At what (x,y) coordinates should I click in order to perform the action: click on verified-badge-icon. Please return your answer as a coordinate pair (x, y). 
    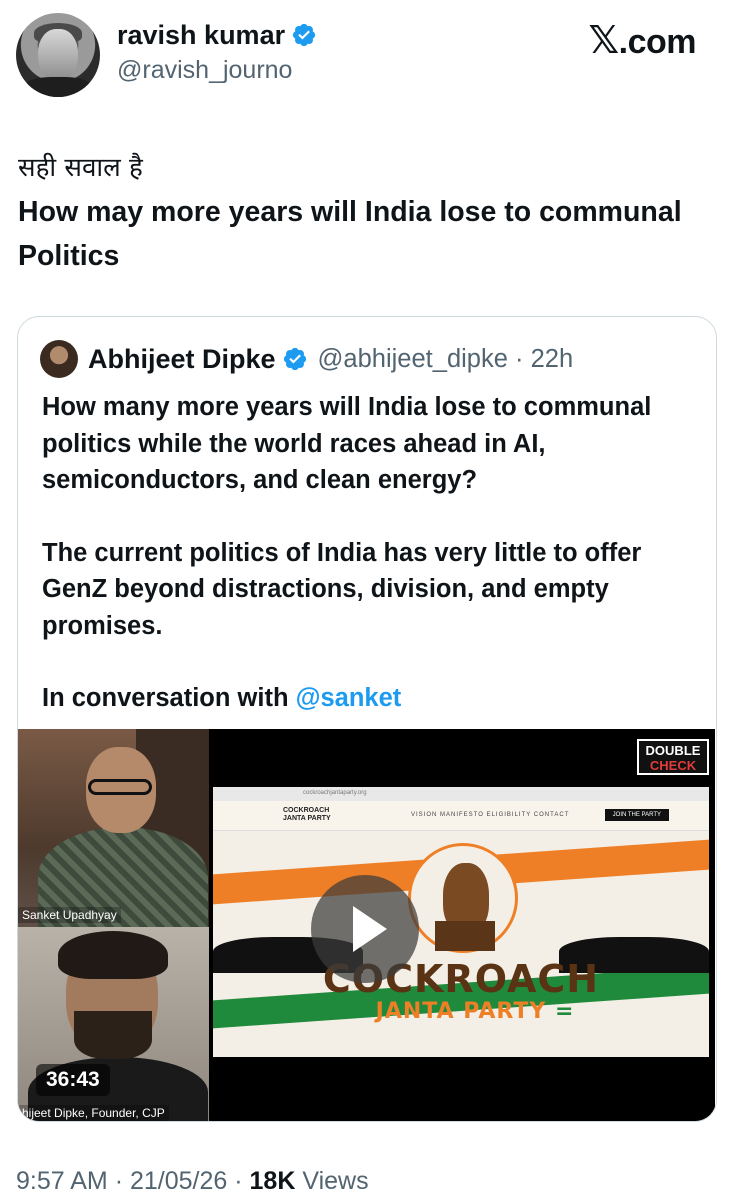
    Looking at the image, I should click on (304, 35).